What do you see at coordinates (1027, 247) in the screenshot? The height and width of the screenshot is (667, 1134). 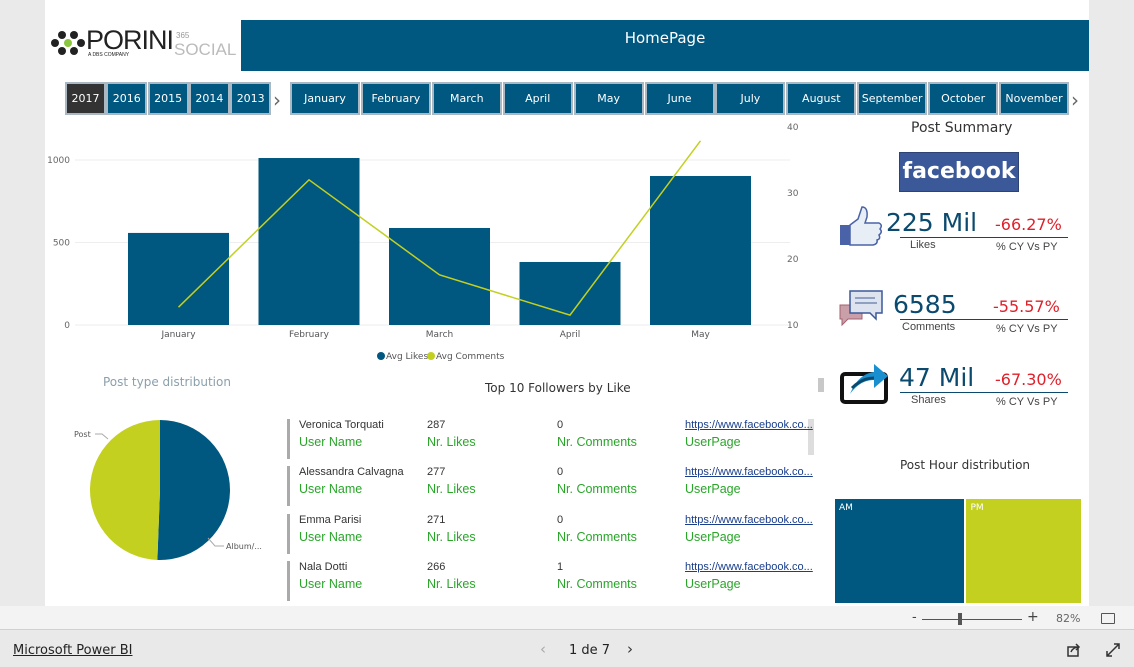 I see `kpi-pct-label: % CY Vs PY` at bounding box center [1027, 247].